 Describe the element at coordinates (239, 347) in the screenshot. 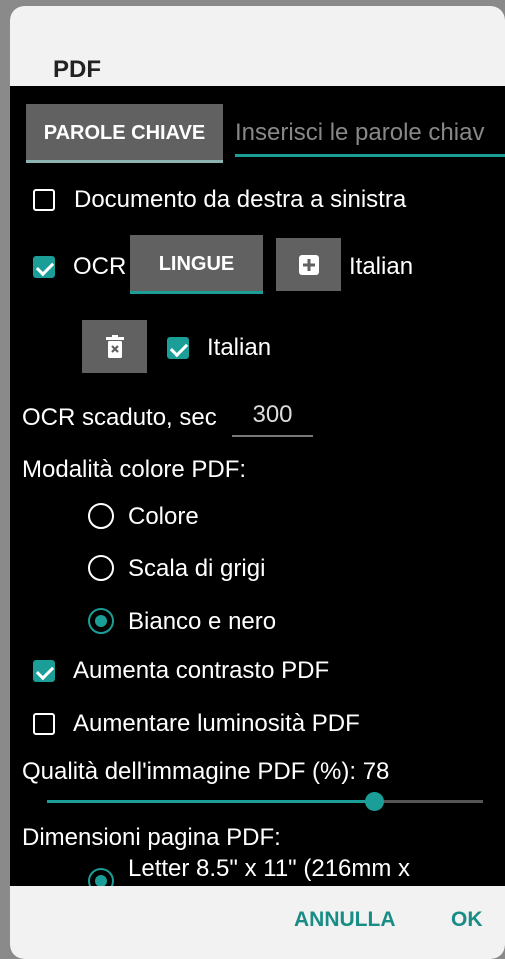

I see `italian-language-label: Italian` at that location.